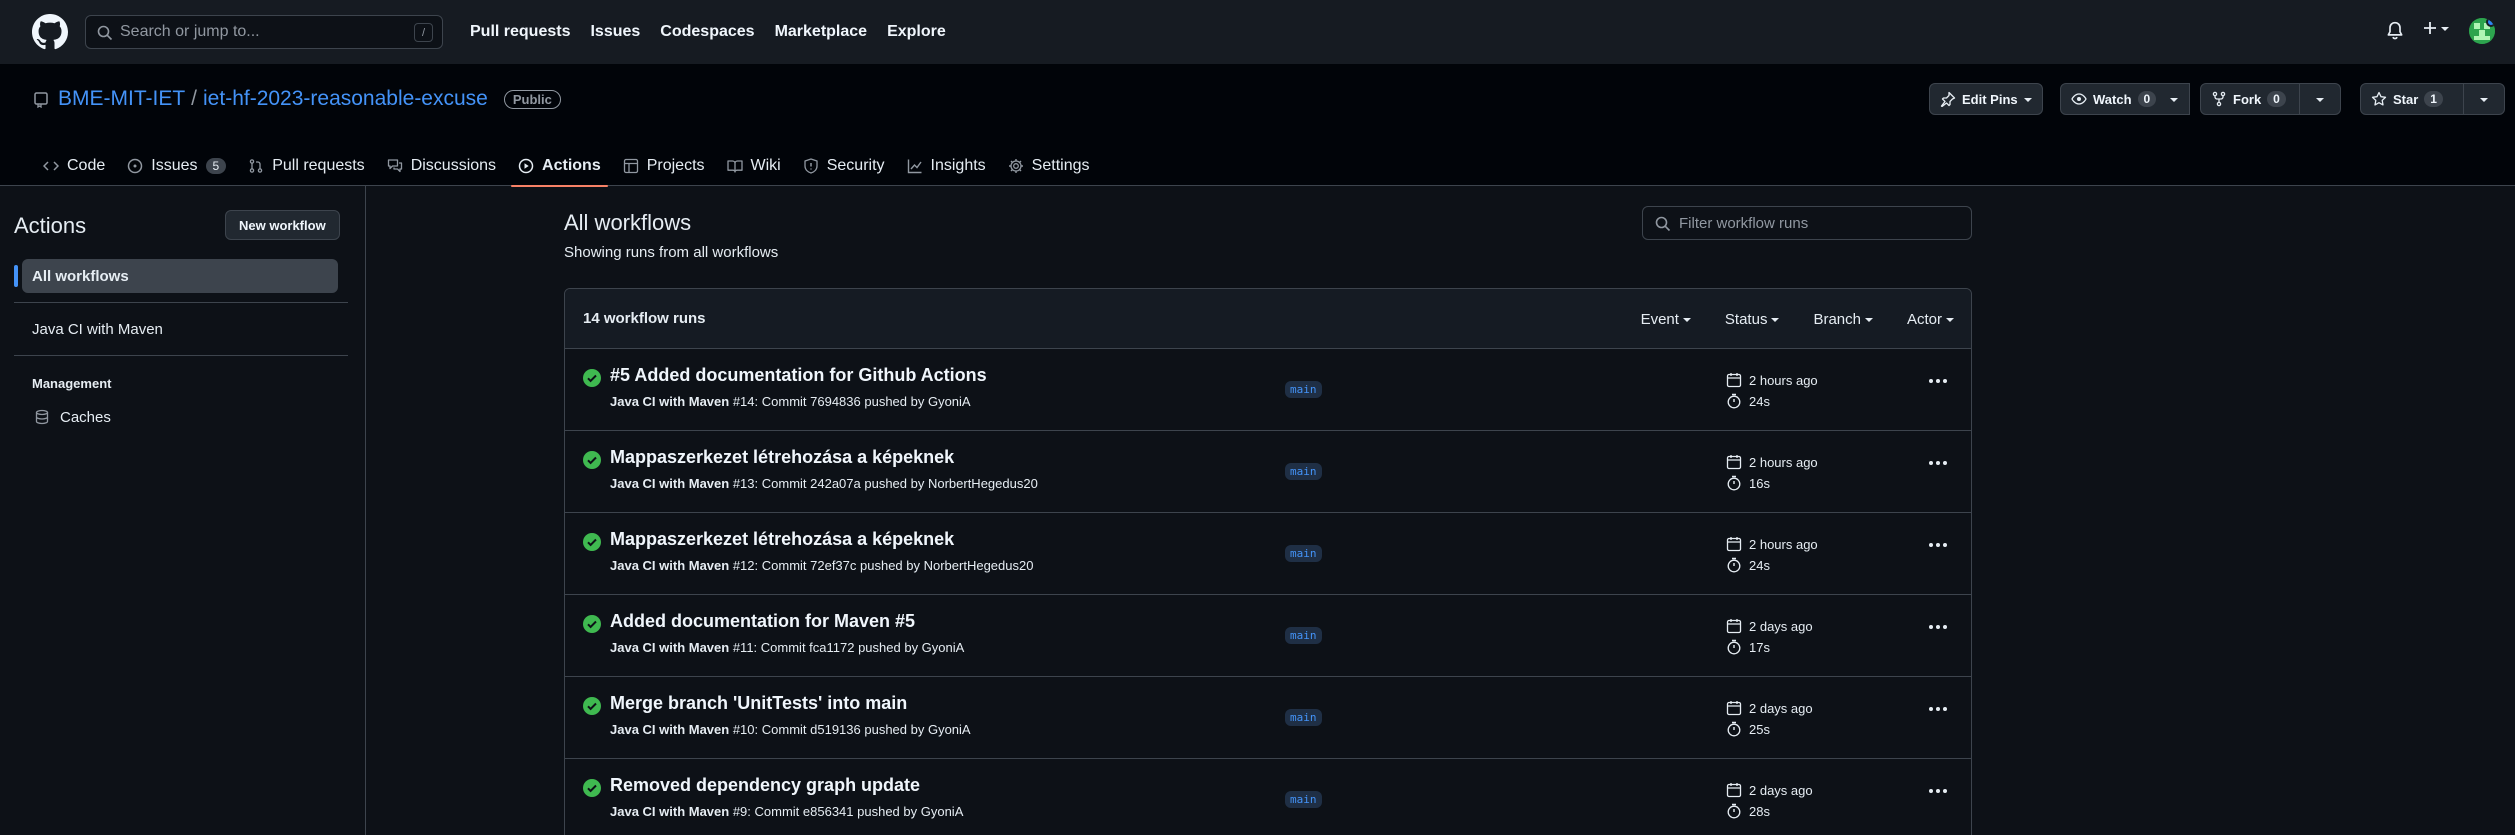  What do you see at coordinates (1748, 811) in the screenshot?
I see `run-duration: 28s` at bounding box center [1748, 811].